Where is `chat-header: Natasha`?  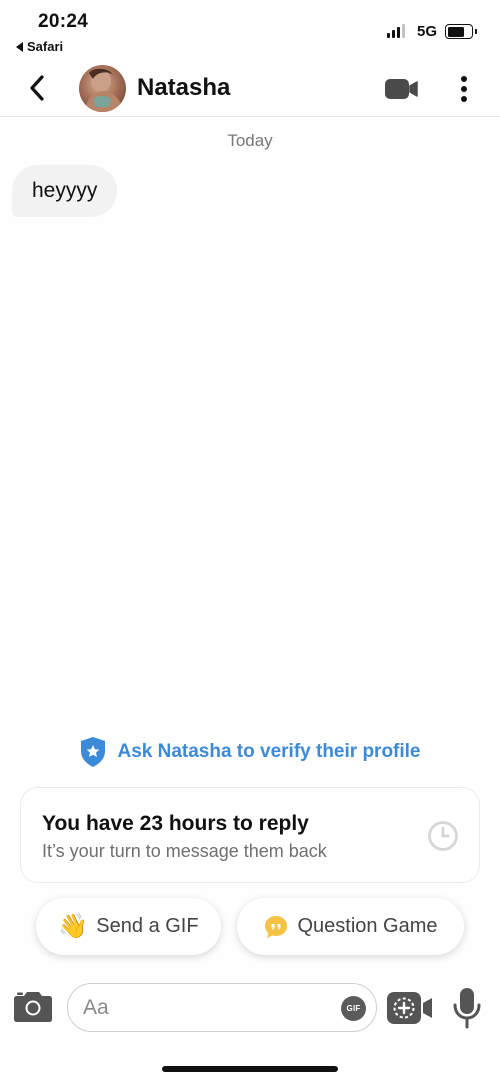
chat-header: Natasha is located at coordinates (250, 88).